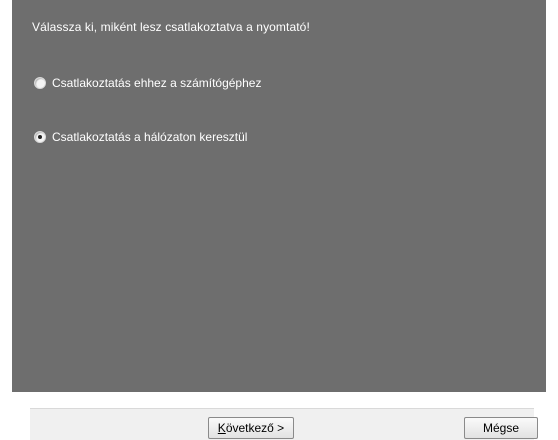 This screenshot has width=558, height=440. What do you see at coordinates (40, 83) in the screenshot?
I see `radio-local-connection` at bounding box center [40, 83].